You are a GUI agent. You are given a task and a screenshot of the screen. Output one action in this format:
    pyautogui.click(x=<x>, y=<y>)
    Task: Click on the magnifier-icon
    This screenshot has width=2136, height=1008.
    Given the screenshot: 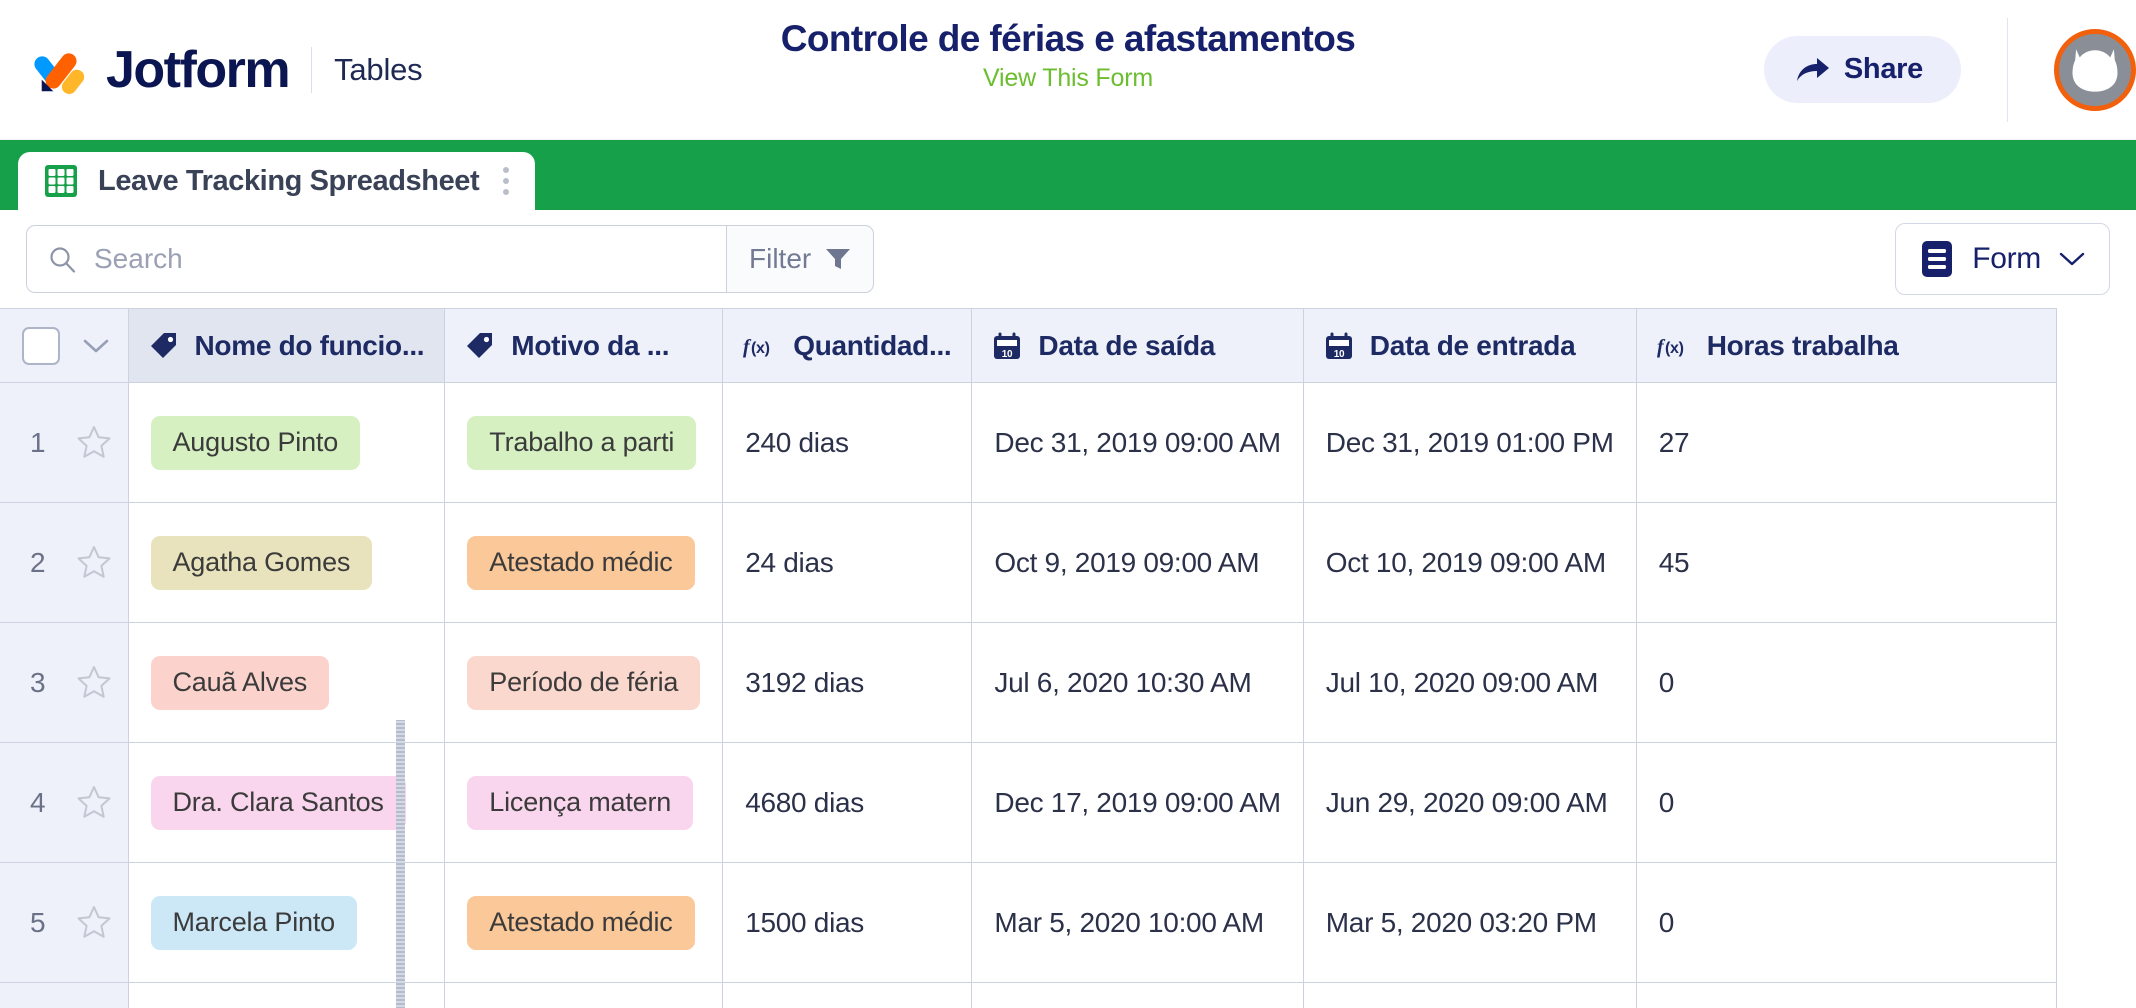 What is the action you would take?
    pyautogui.click(x=63, y=259)
    